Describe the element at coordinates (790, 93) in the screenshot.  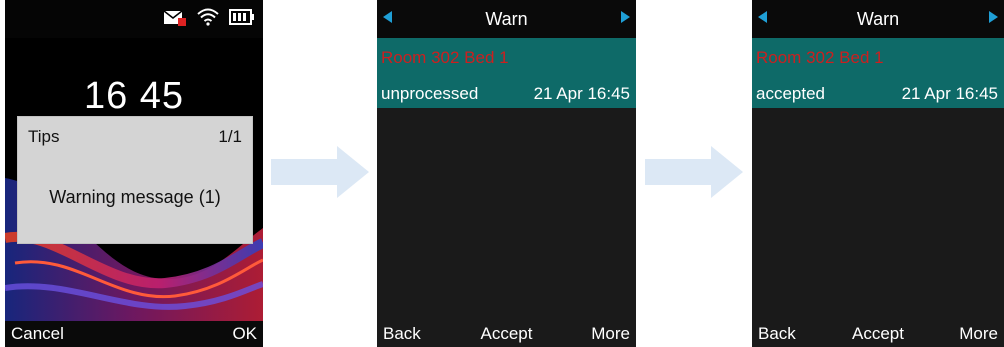
I see `warn-status: accepted` at that location.